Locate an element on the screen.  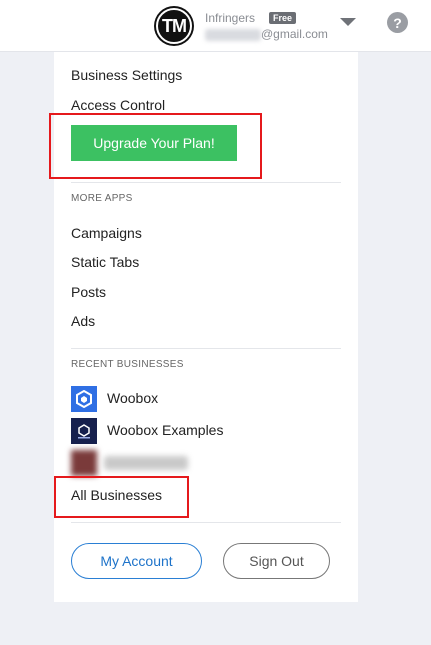
avatar-initials: TM is located at coordinates (174, 26).